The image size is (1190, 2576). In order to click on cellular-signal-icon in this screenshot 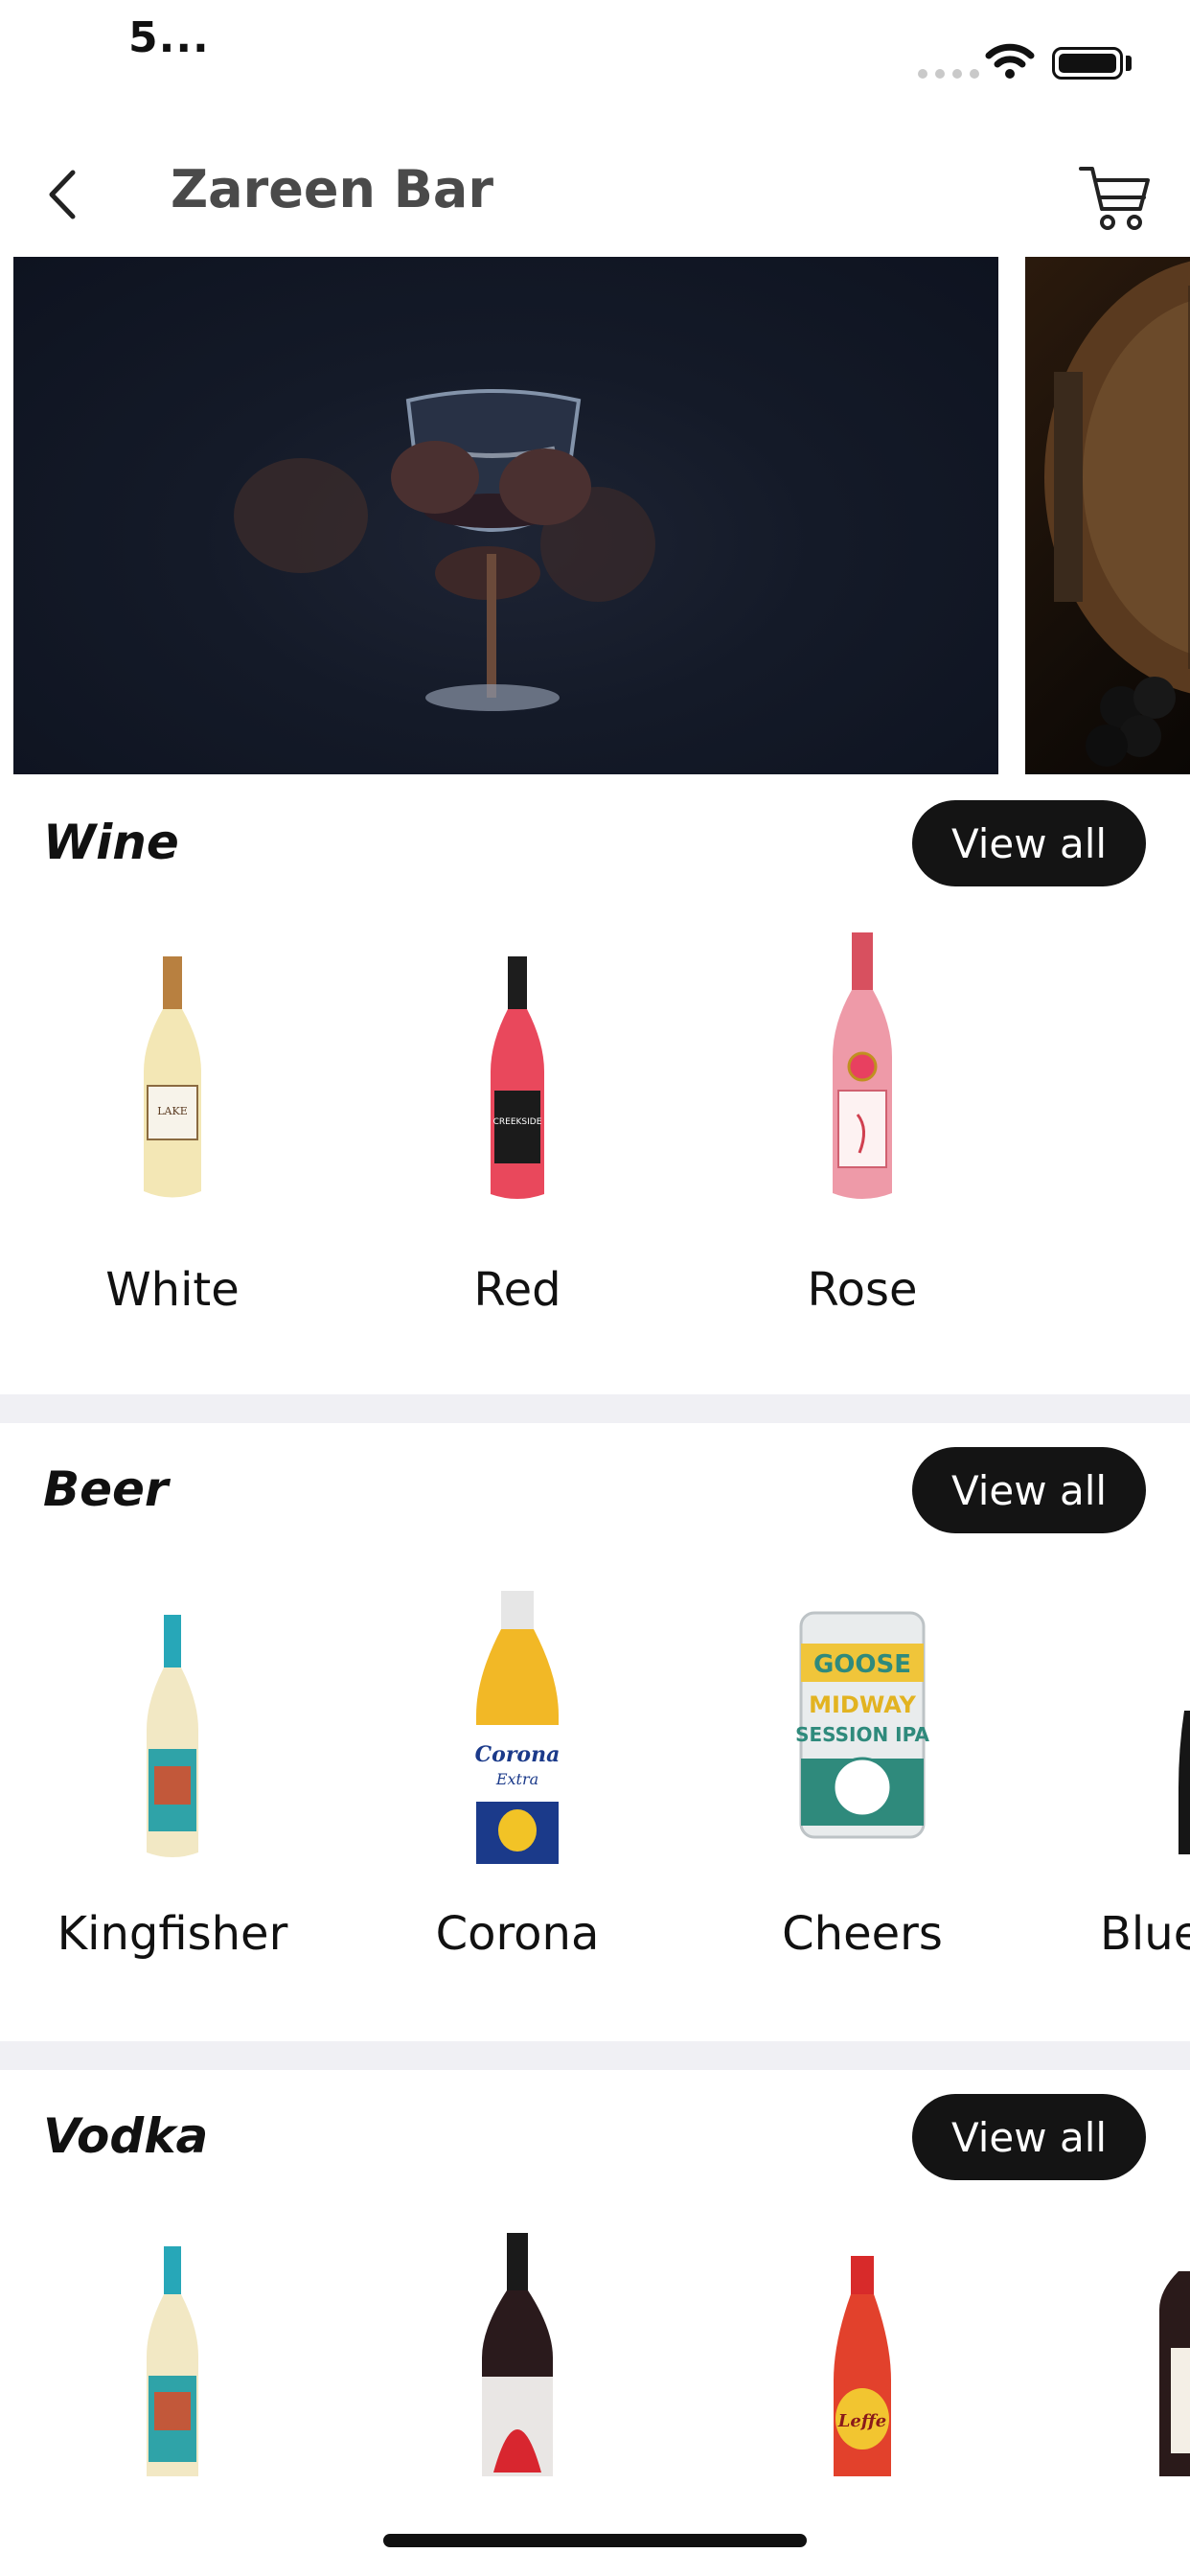, I will do `click(949, 74)`.